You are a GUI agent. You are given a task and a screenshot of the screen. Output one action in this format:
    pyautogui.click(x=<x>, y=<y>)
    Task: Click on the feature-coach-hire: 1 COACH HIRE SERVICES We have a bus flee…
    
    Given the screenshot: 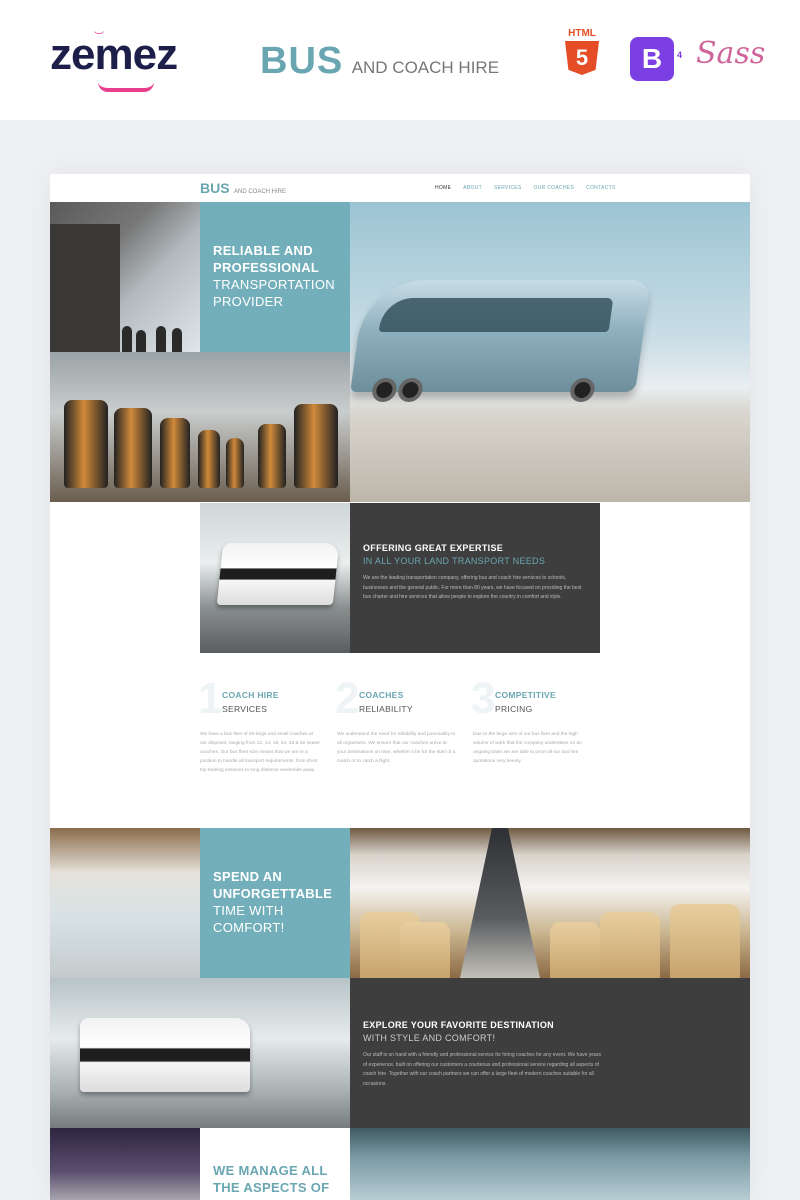 What is the action you would take?
    pyautogui.click(x=259, y=724)
    